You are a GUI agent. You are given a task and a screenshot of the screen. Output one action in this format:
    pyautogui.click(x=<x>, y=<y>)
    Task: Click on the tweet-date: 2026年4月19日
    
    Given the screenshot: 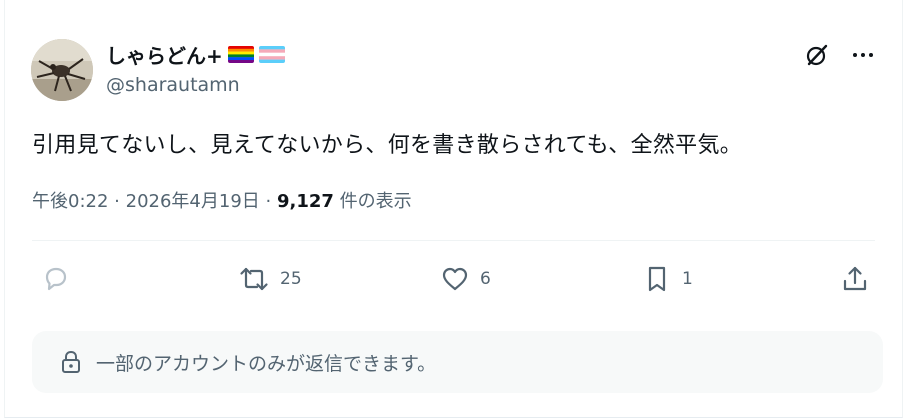 What is the action you would take?
    pyautogui.click(x=193, y=201)
    